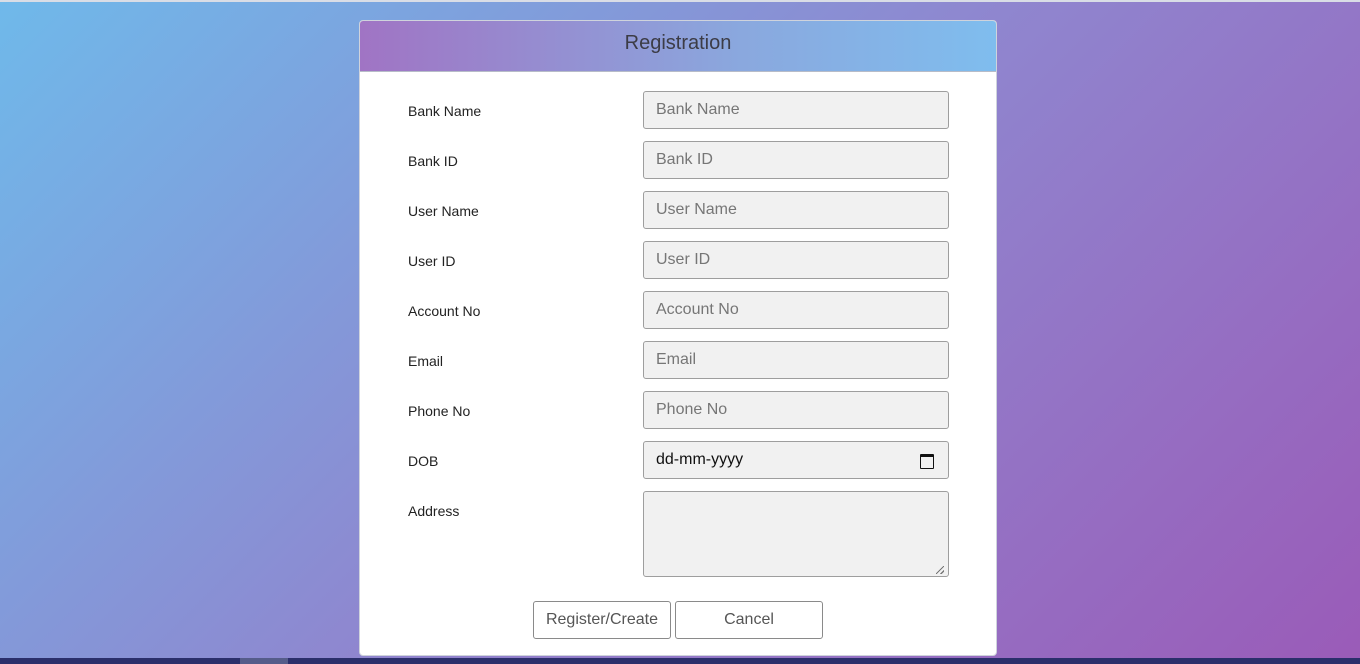 The image size is (1360, 664). I want to click on row-bank-id: Bank ID, so click(678, 160).